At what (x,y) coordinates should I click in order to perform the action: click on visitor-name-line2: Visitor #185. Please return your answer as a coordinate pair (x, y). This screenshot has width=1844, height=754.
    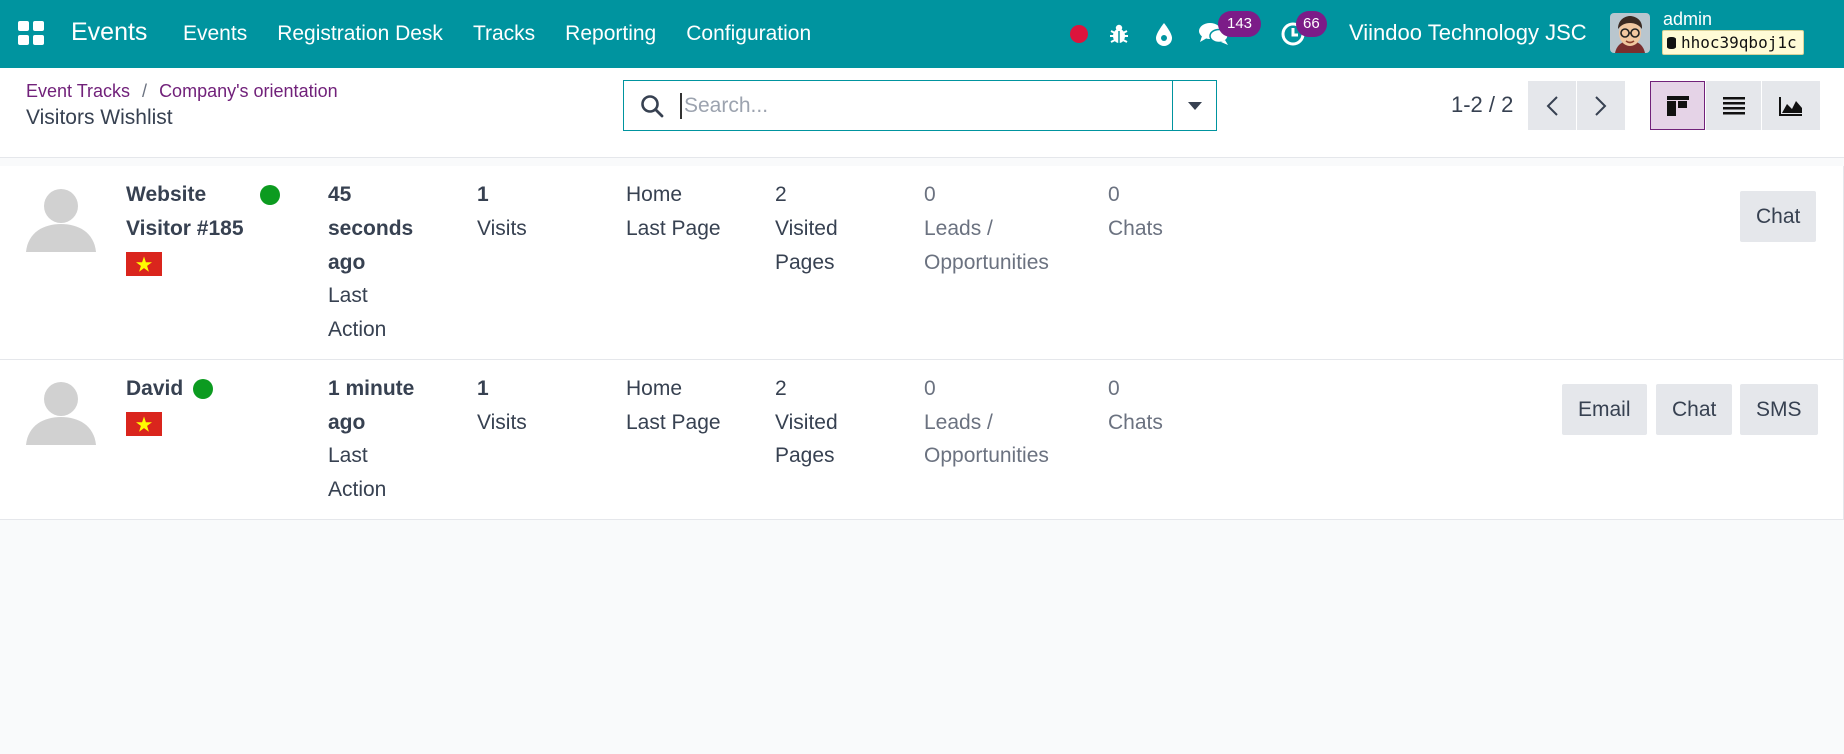
    Looking at the image, I should click on (185, 228).